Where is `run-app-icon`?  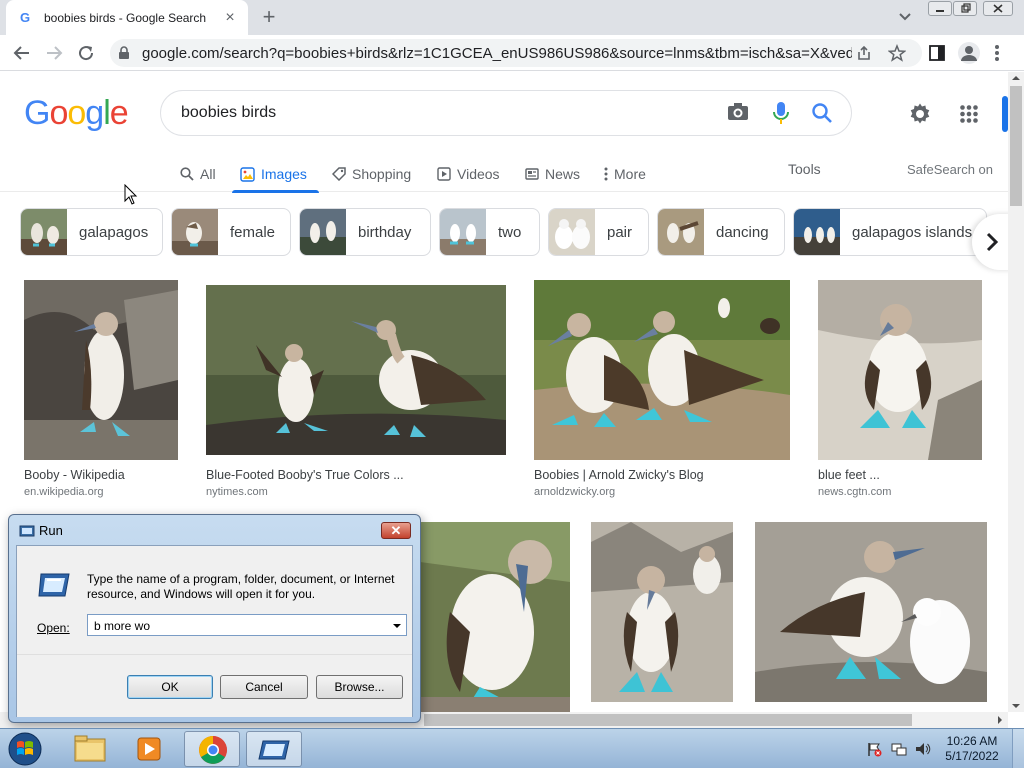 run-app-icon is located at coordinates (27, 531).